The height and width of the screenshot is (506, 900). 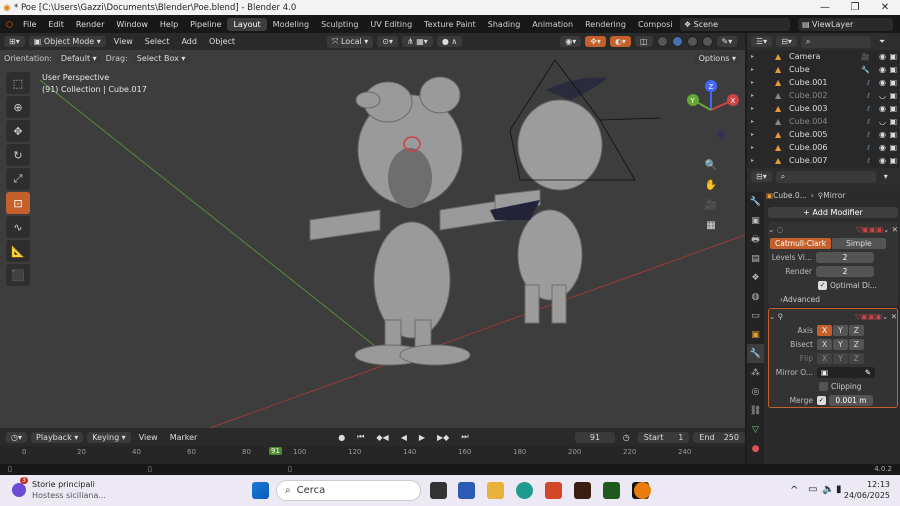 I want to click on record-icon: ●, so click(x=341, y=437).